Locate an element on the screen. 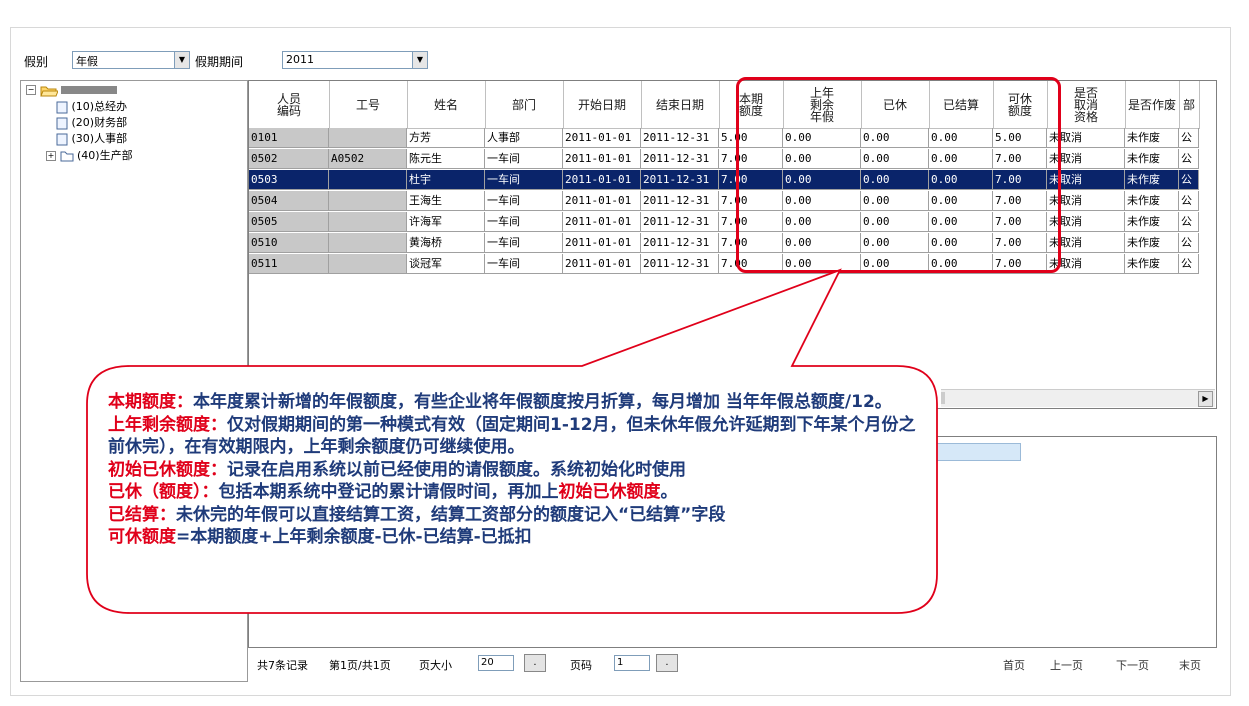 The height and width of the screenshot is (706, 1249). note-key: 已休（额度）： is located at coordinates (163, 492).